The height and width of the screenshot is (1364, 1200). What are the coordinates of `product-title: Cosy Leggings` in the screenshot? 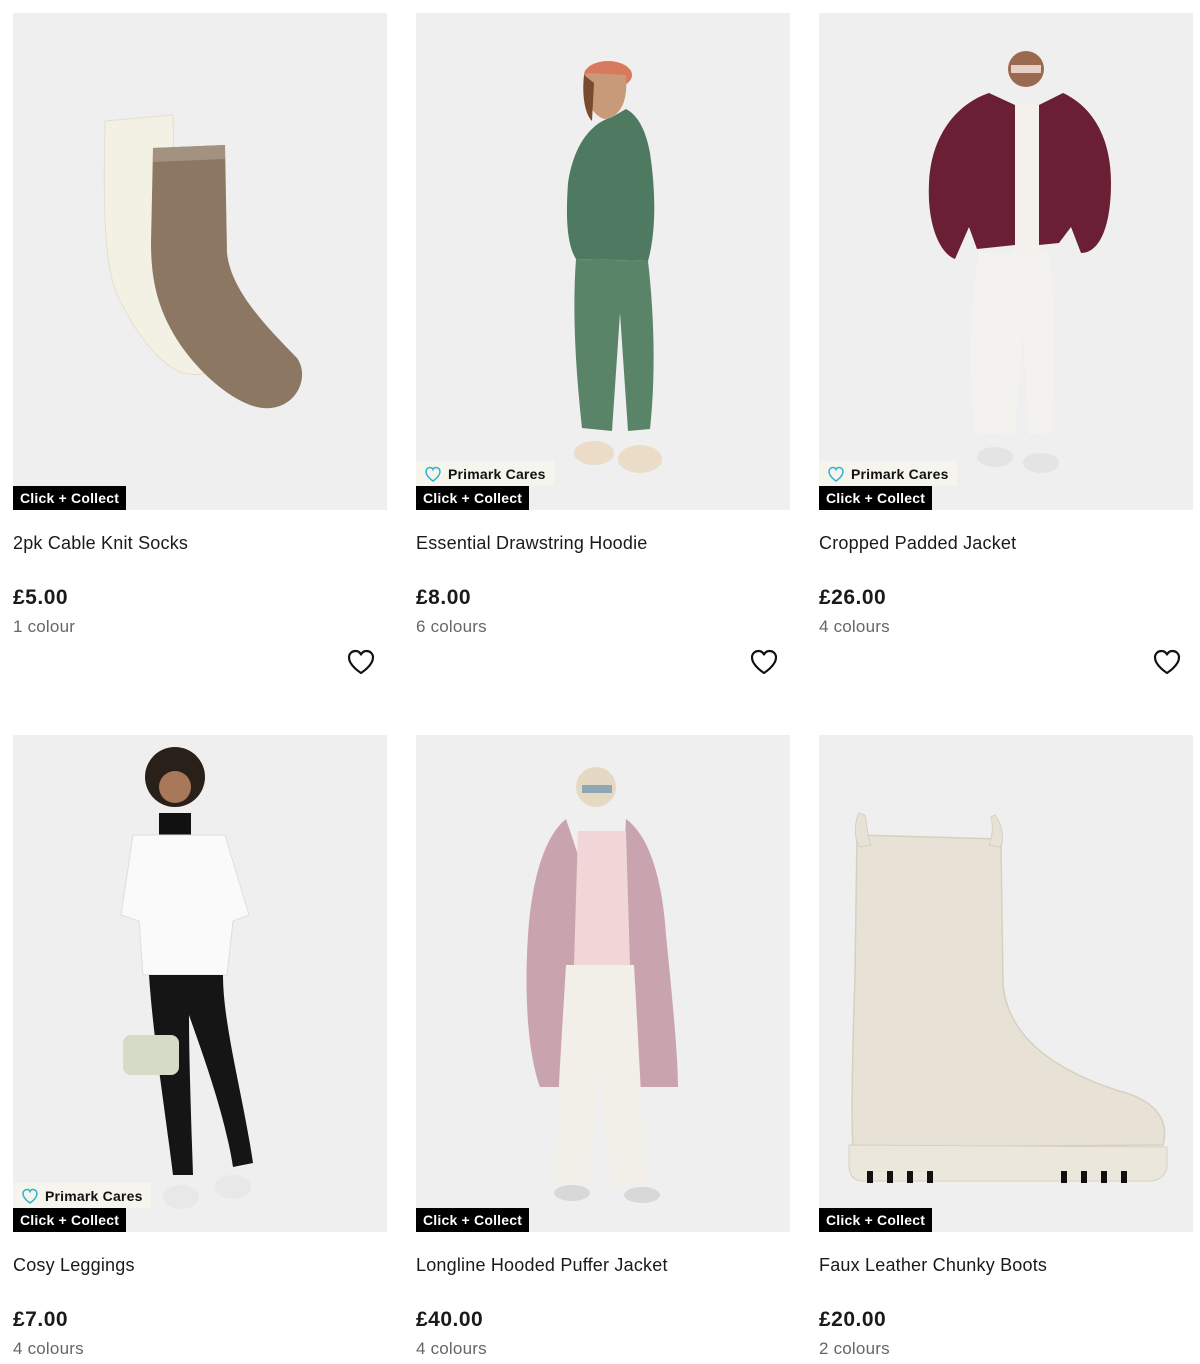 It's located at (200, 1265).